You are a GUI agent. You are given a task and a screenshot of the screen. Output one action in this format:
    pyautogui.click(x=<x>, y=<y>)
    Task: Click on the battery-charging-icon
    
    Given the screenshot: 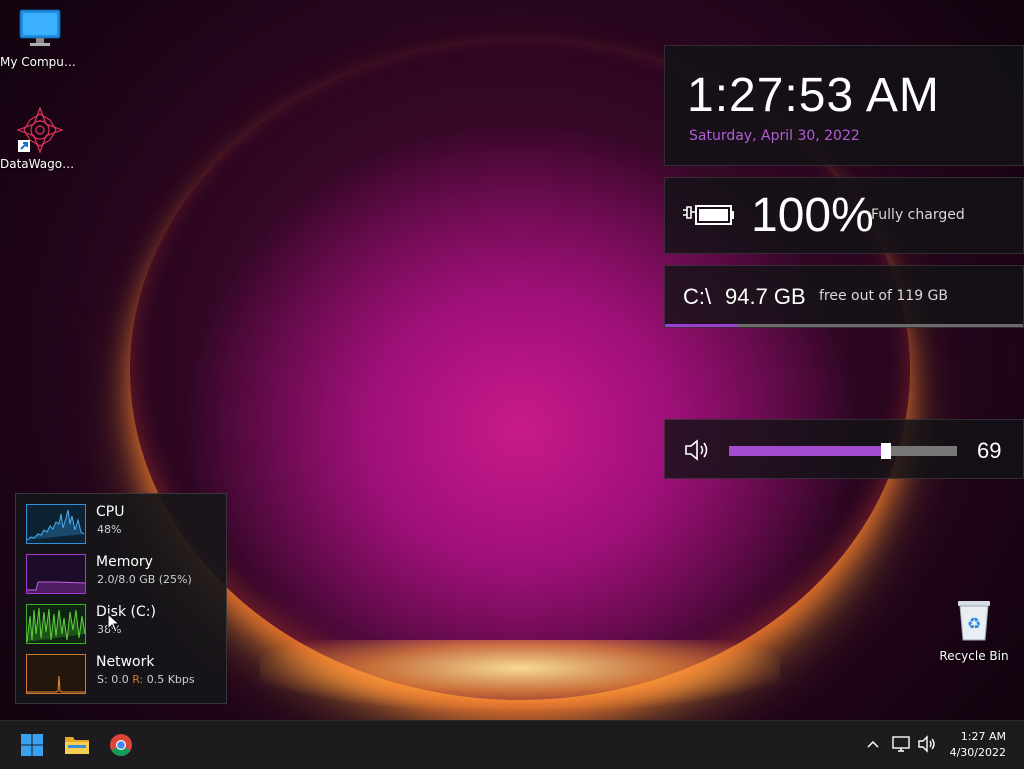 What is the action you would take?
    pyautogui.click(x=708, y=215)
    